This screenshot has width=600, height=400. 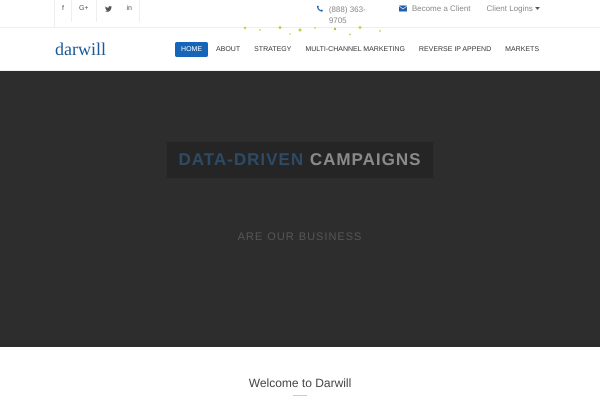 I want to click on logo: darwill, so click(x=80, y=49).